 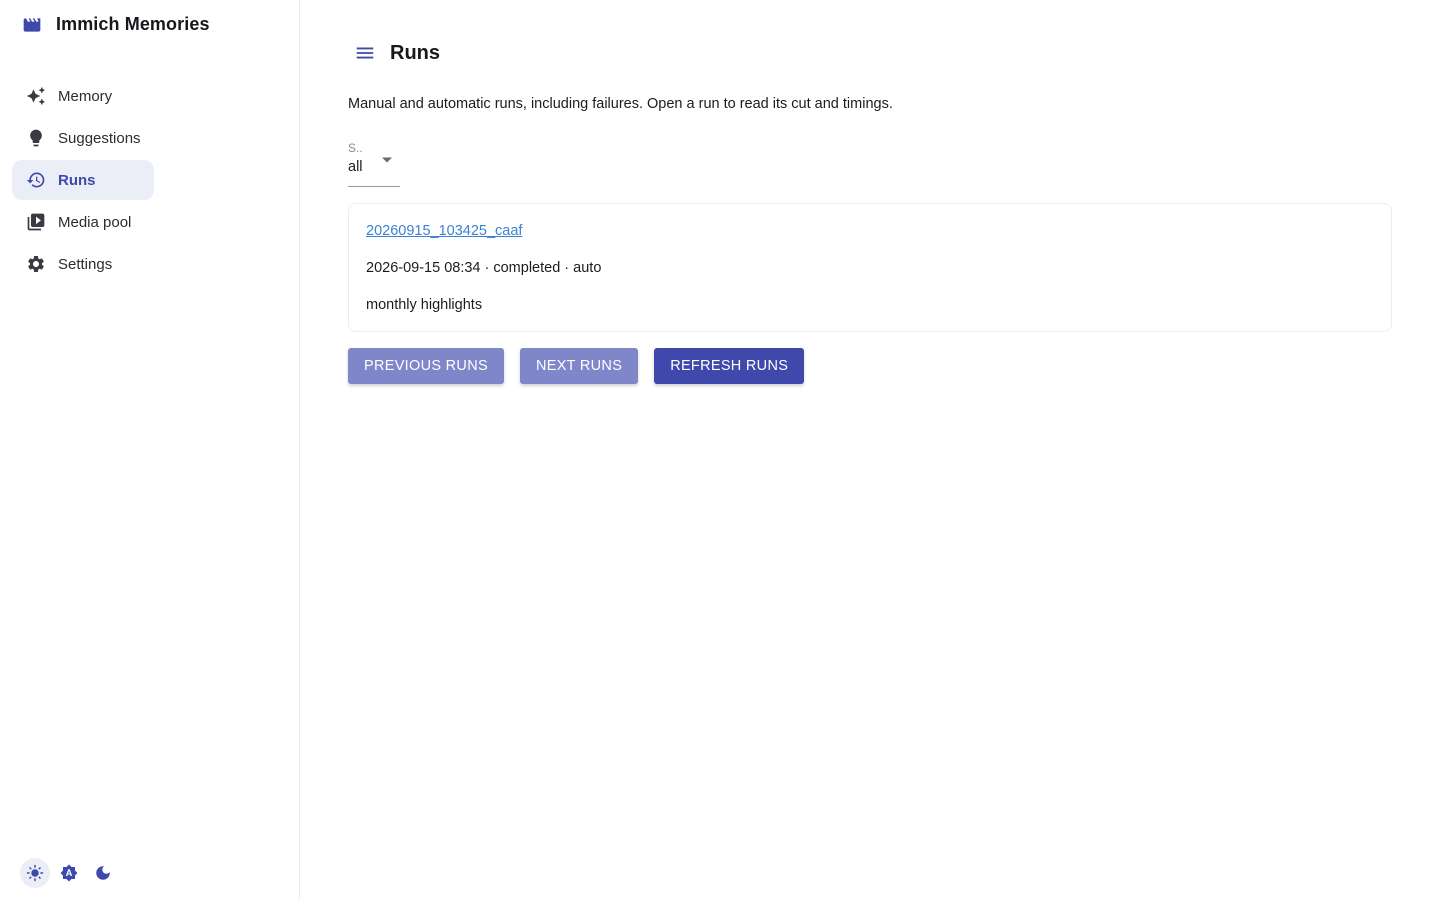 I want to click on video-library-icon, so click(x=36, y=222).